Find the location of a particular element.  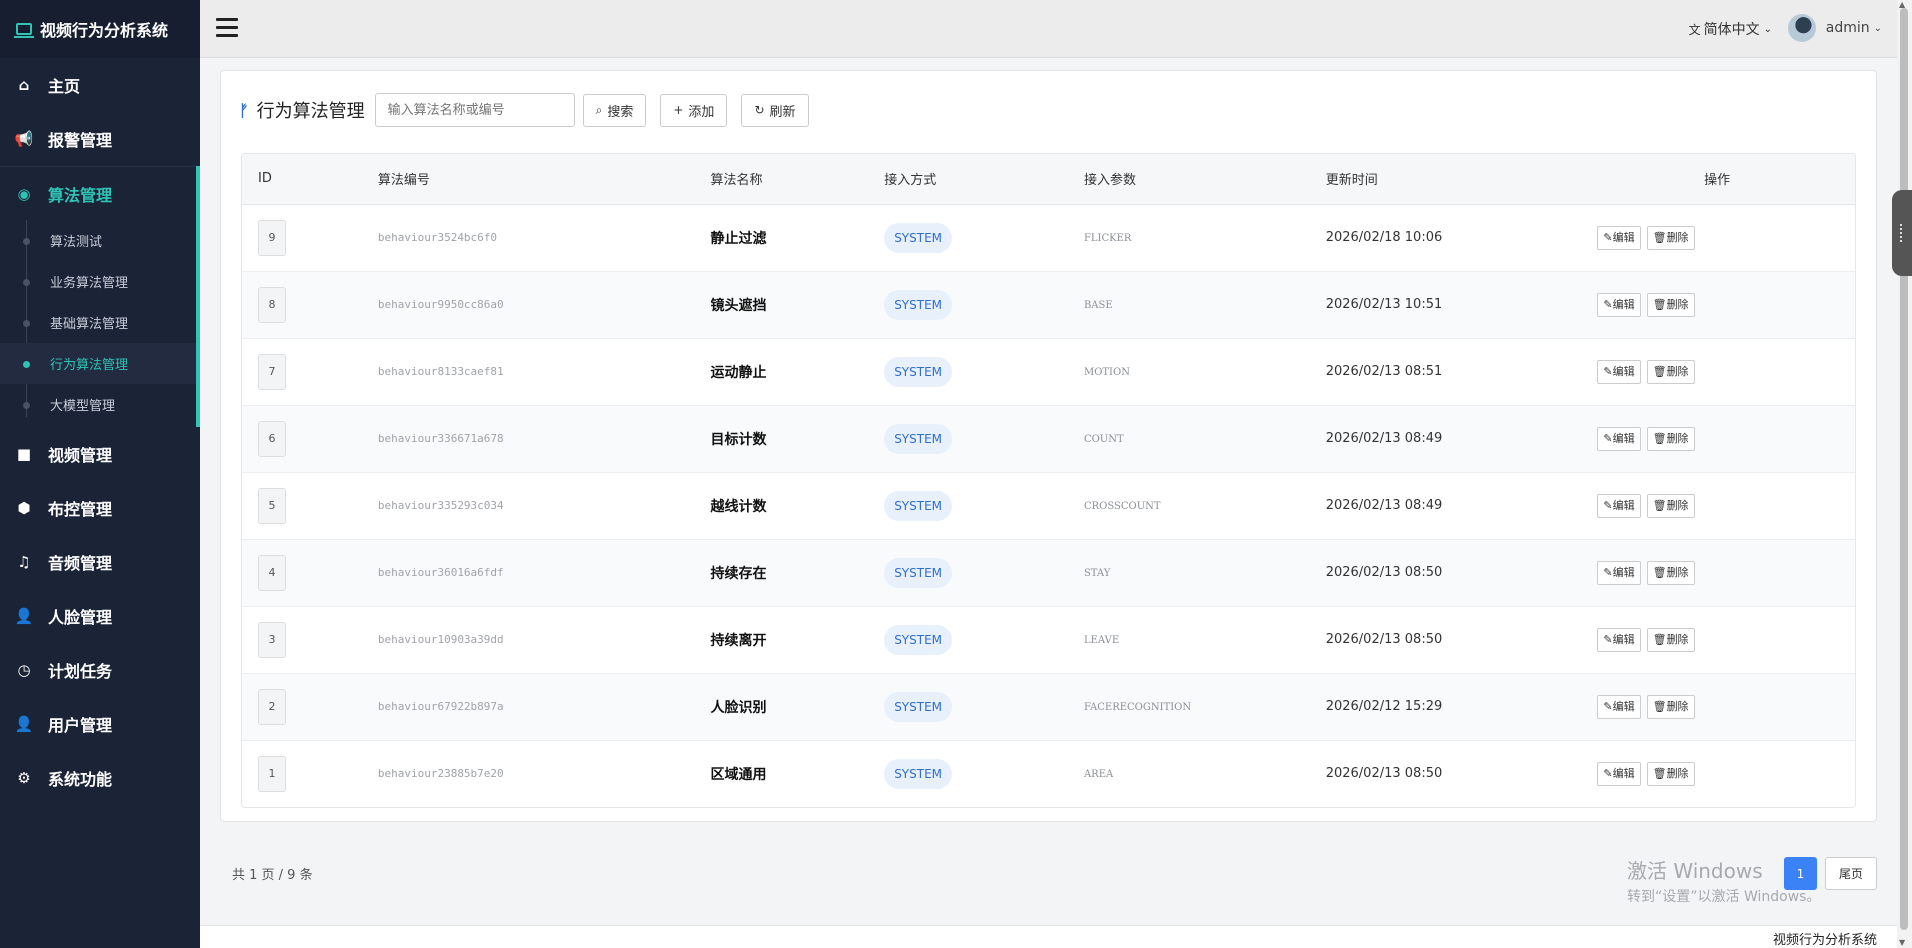

page-title: ᚠ 行为算法管理 is located at coordinates (302, 110).